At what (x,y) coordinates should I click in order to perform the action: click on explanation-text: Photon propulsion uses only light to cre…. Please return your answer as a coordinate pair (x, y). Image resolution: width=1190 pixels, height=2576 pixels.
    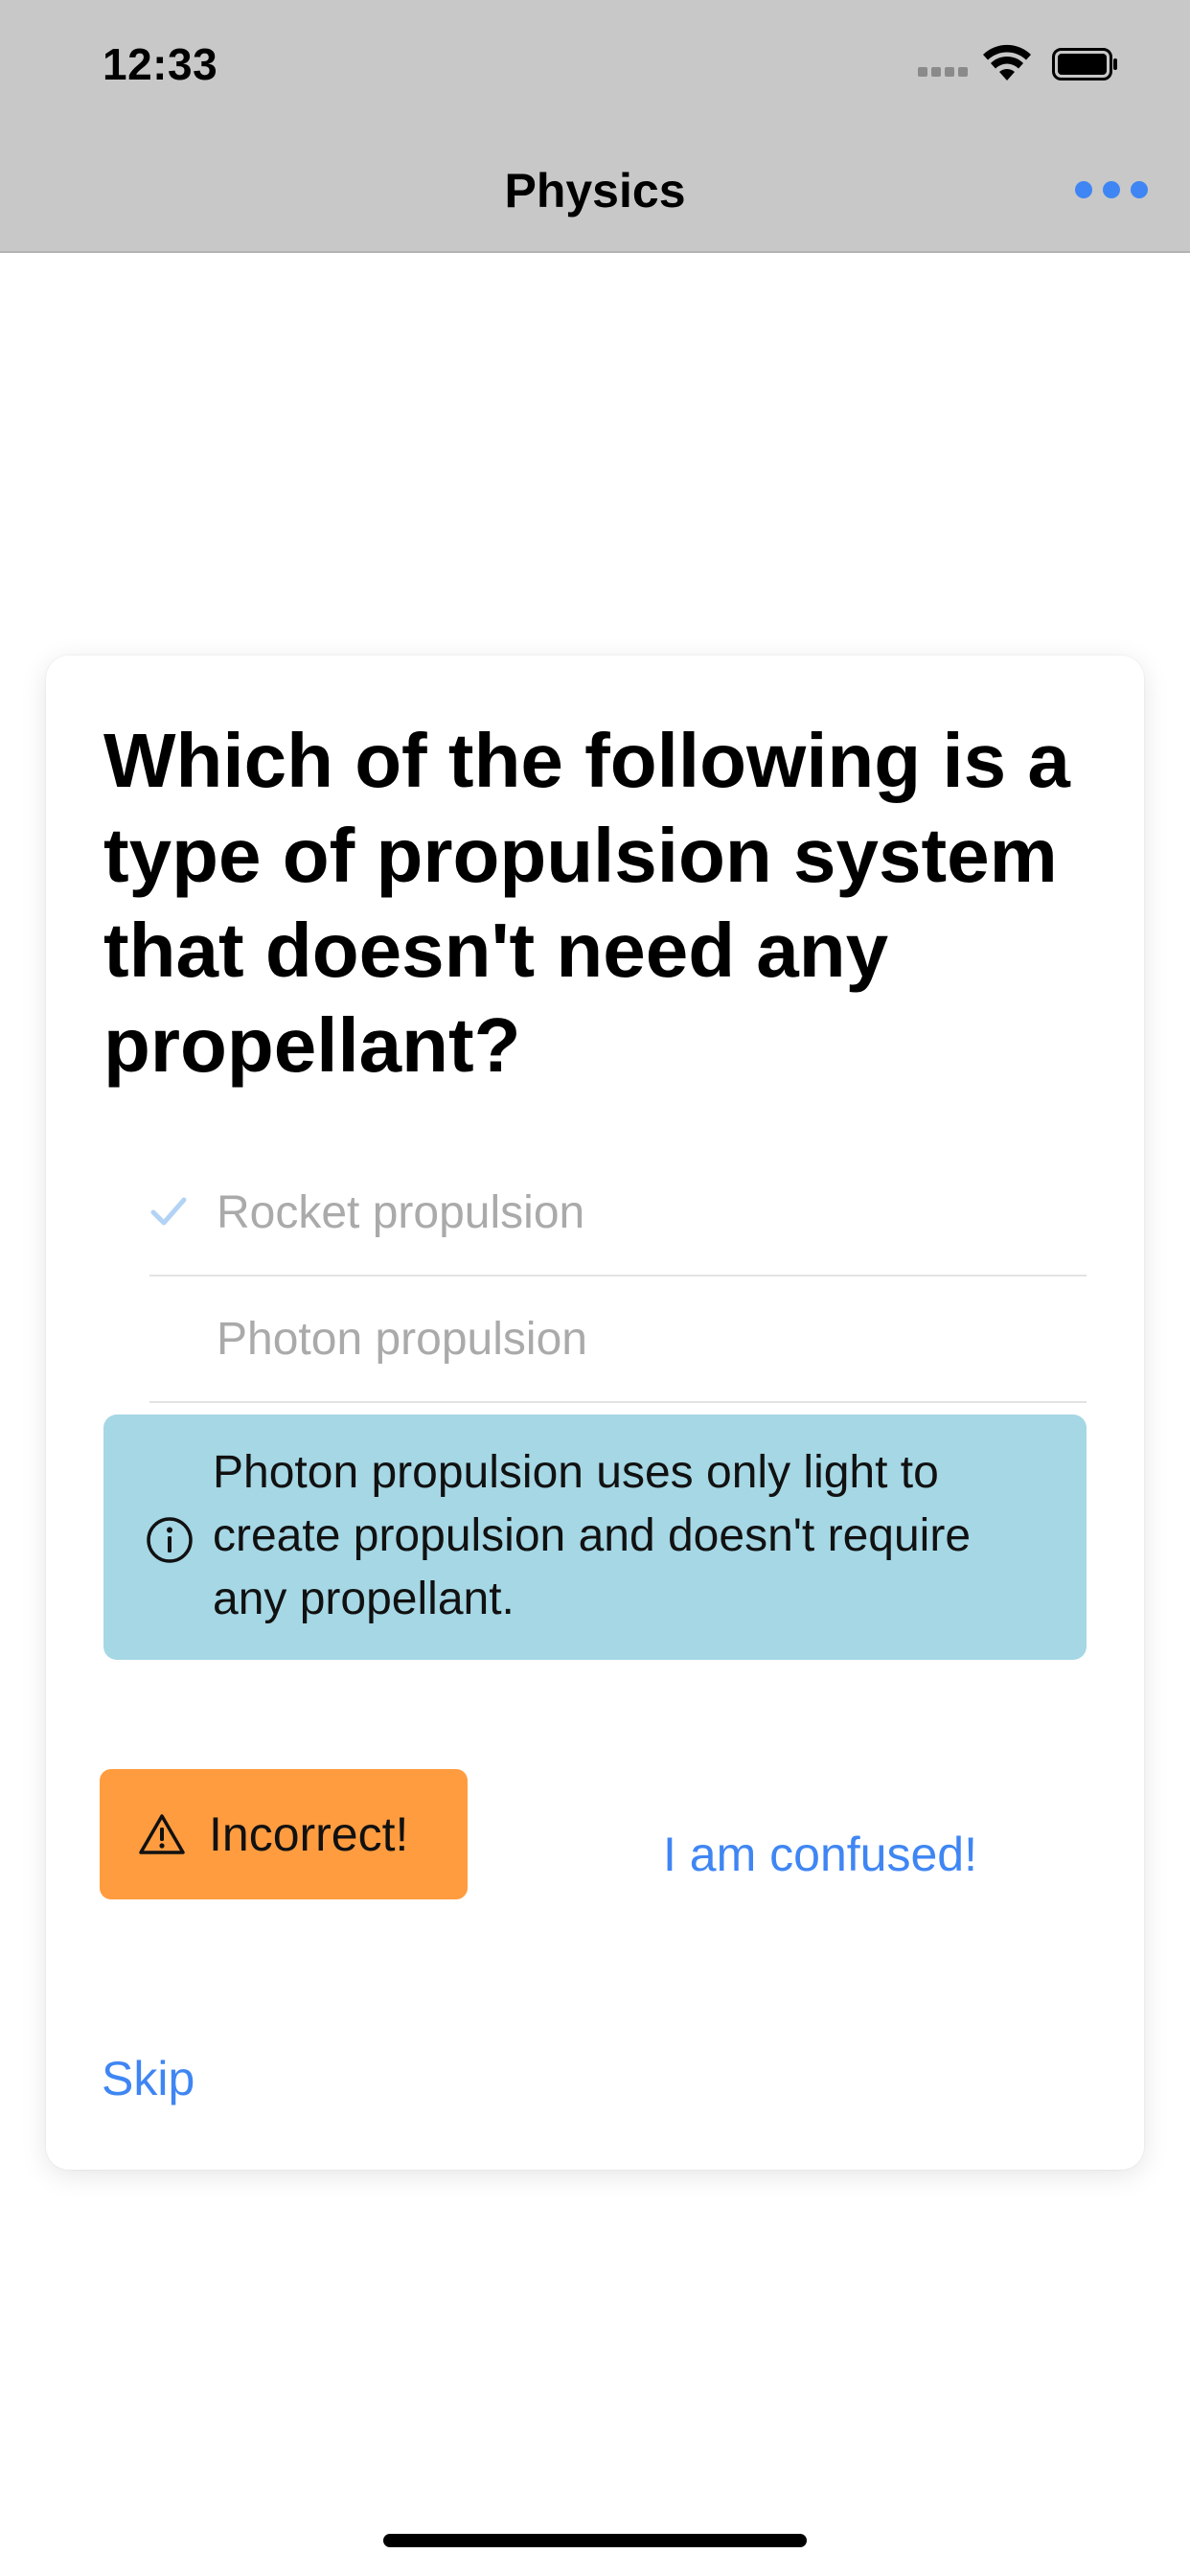
    Looking at the image, I should click on (592, 1535).